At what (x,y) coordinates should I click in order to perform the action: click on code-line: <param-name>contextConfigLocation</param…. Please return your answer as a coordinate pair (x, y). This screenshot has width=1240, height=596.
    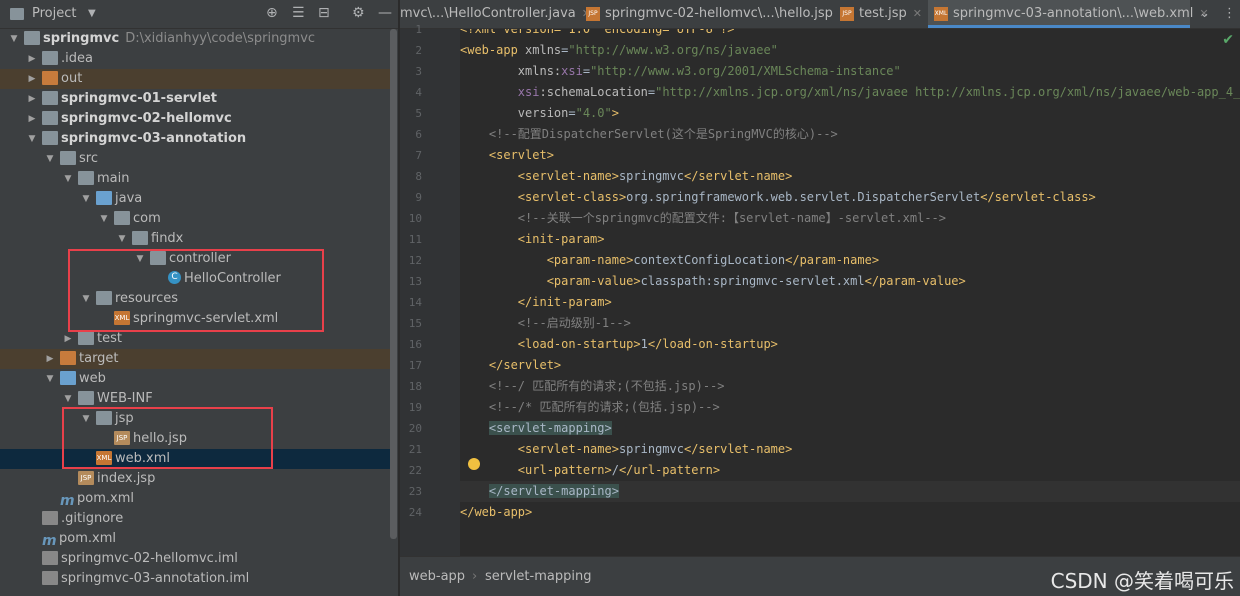
    Looking at the image, I should click on (850, 260).